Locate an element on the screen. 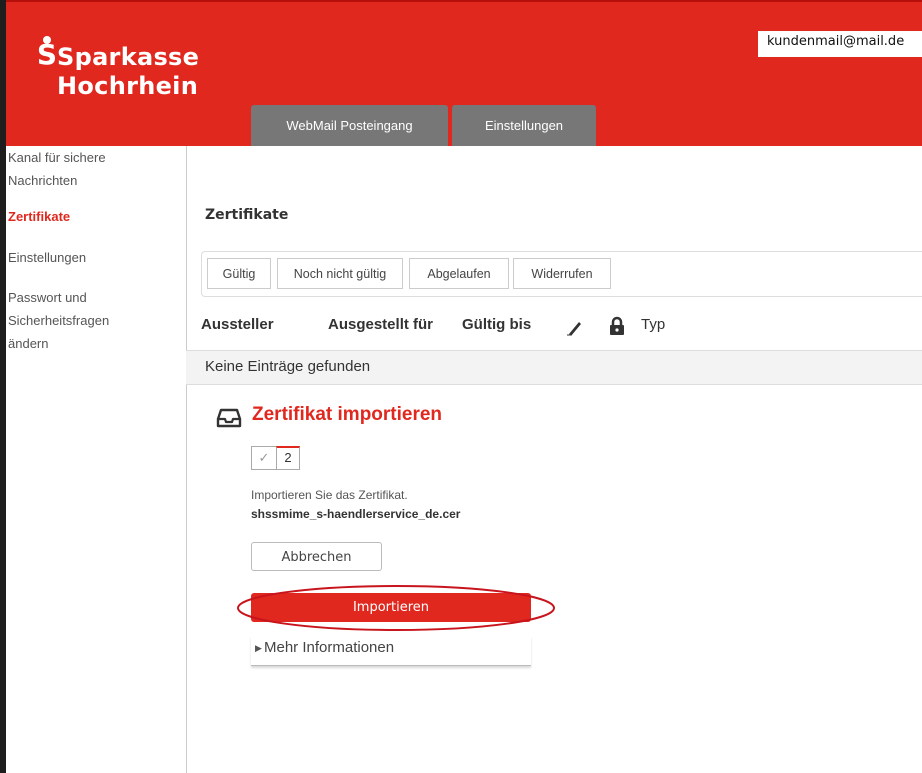 Image resolution: width=922 pixels, height=773 pixels. tab-settings: Einstellungen is located at coordinates (524, 125).